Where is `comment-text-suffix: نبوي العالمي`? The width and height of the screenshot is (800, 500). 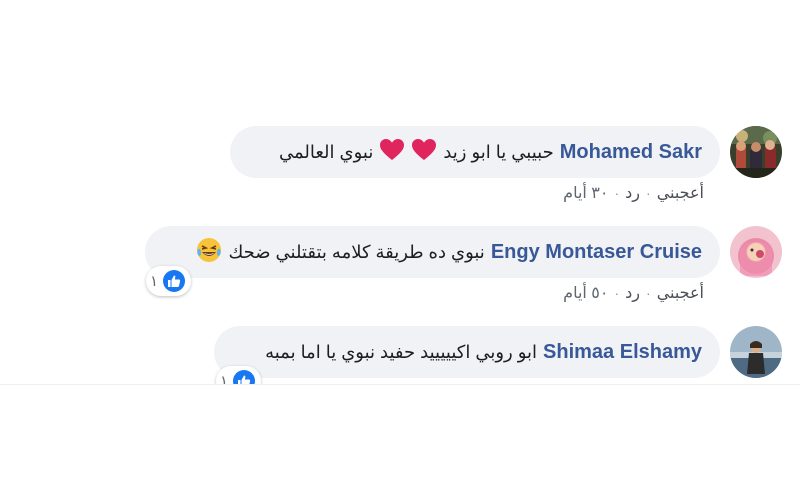 comment-text-suffix: نبوي العالمي is located at coordinates (326, 151).